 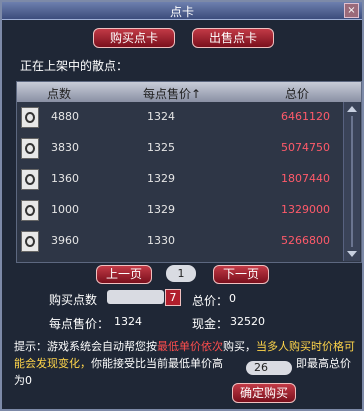 What do you see at coordinates (241, 274) in the screenshot?
I see `next-page-button: 下一页` at bounding box center [241, 274].